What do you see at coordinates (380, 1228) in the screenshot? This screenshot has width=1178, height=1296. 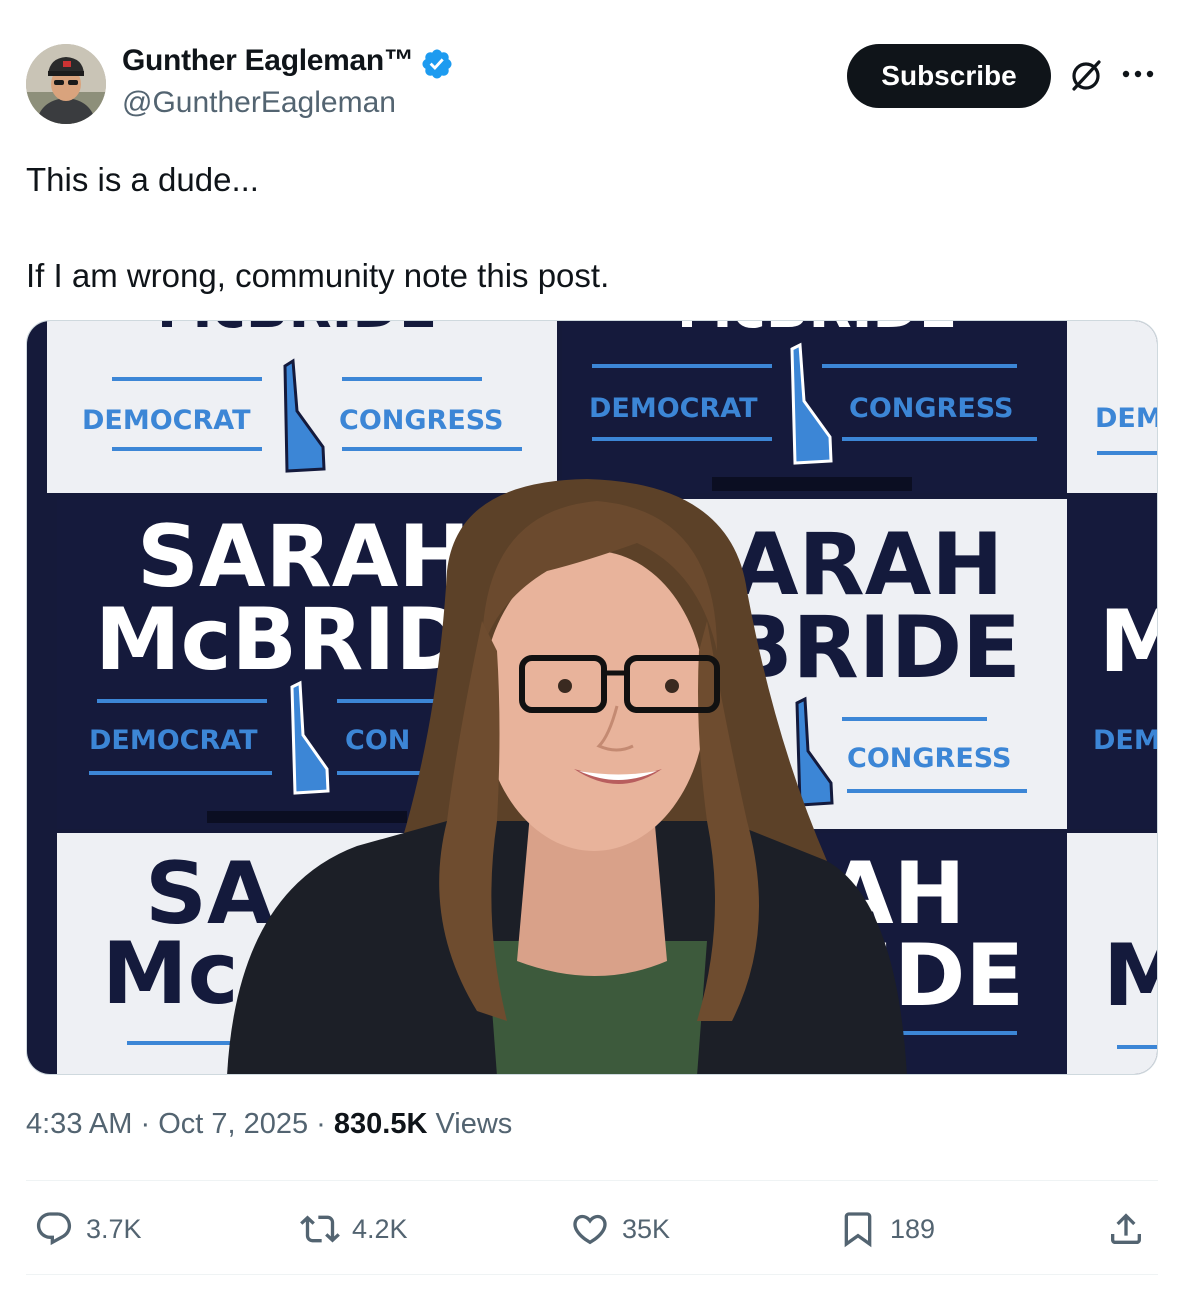 I see `repost-count: 4.2K` at bounding box center [380, 1228].